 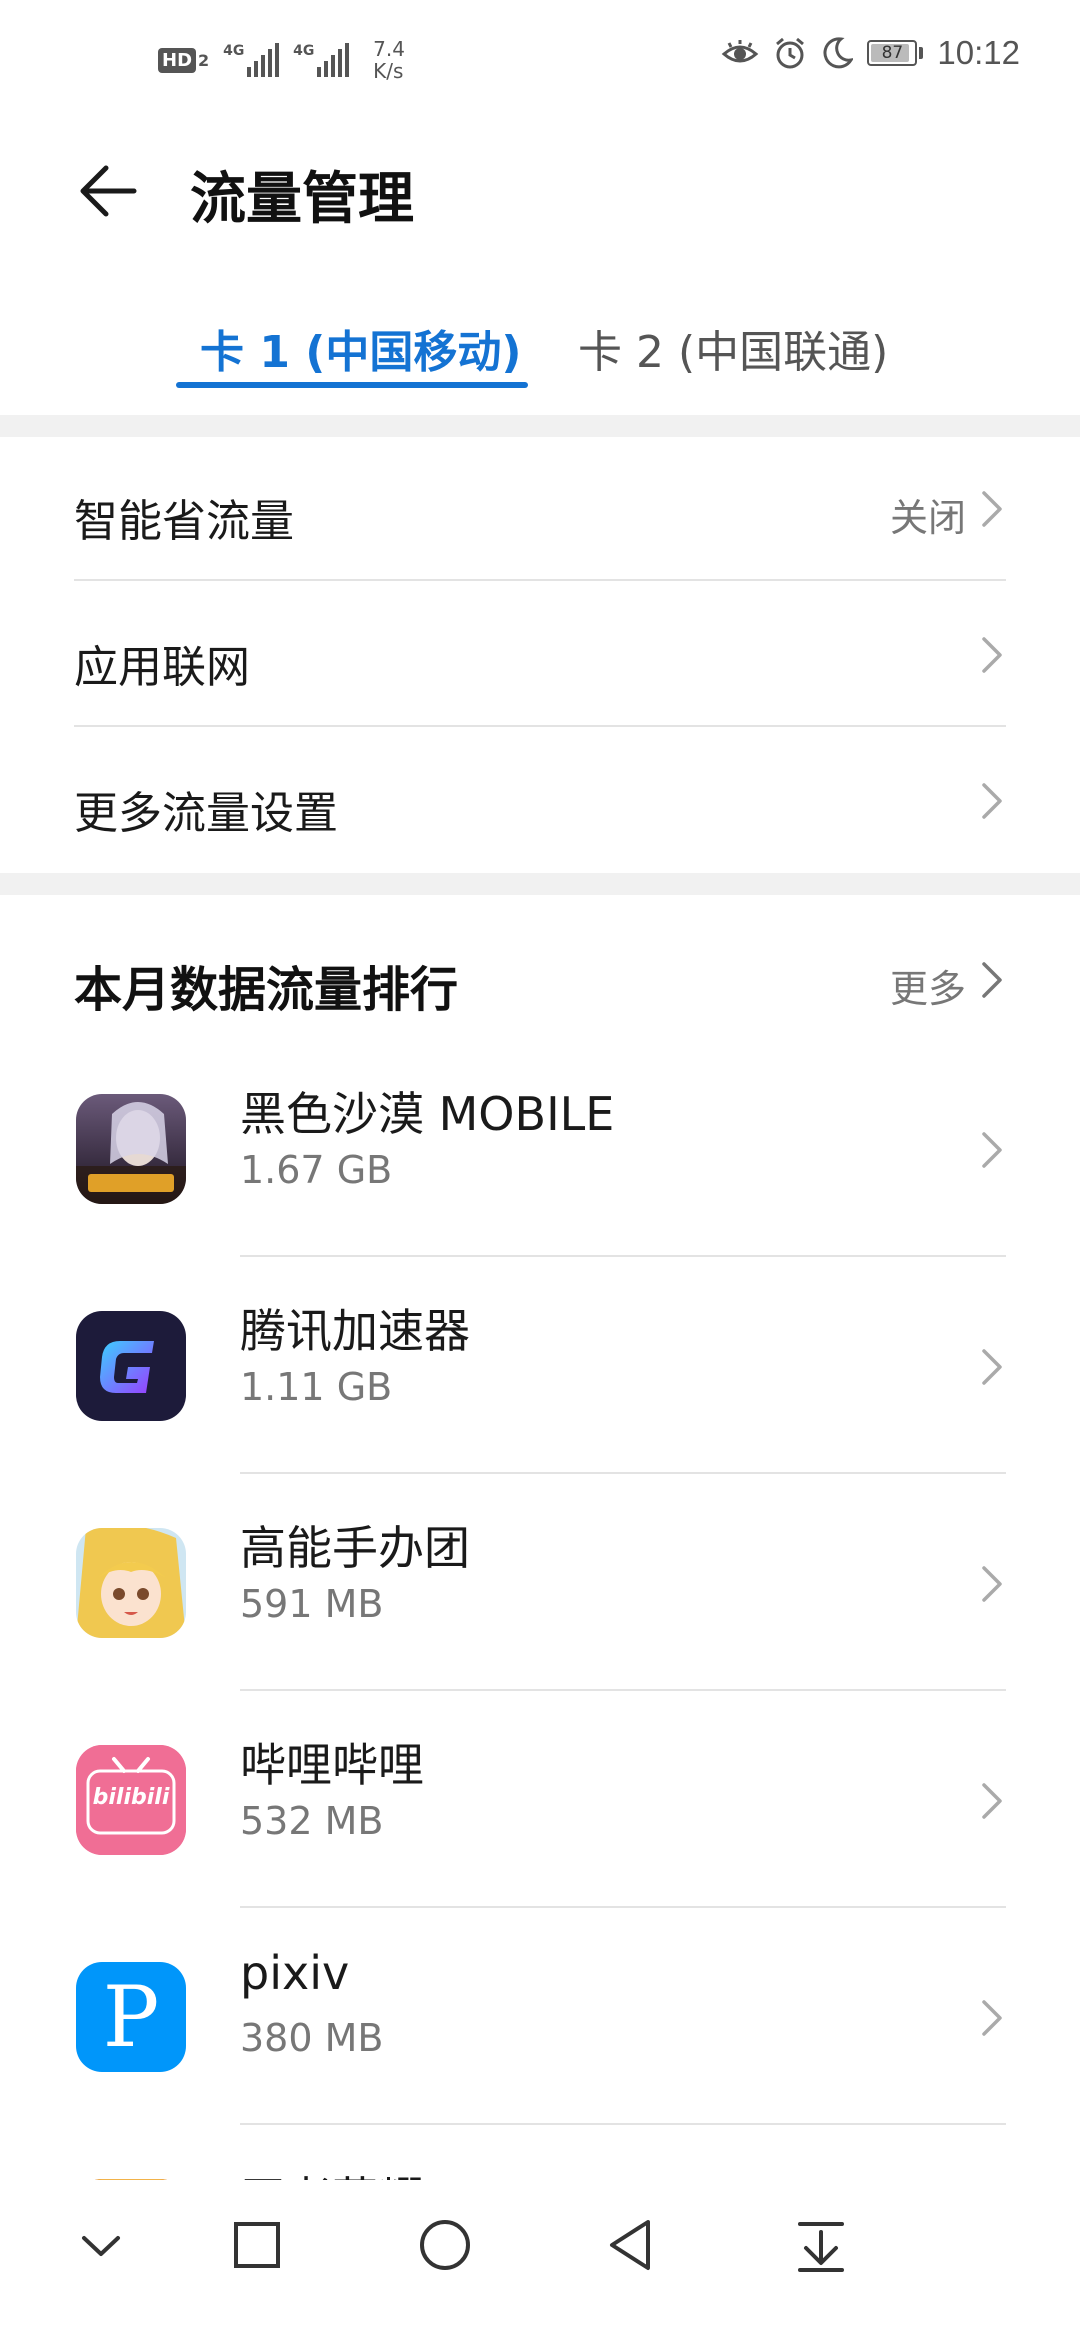 What do you see at coordinates (251, 60) in the screenshot?
I see `sim1-signal-icon: 4G` at bounding box center [251, 60].